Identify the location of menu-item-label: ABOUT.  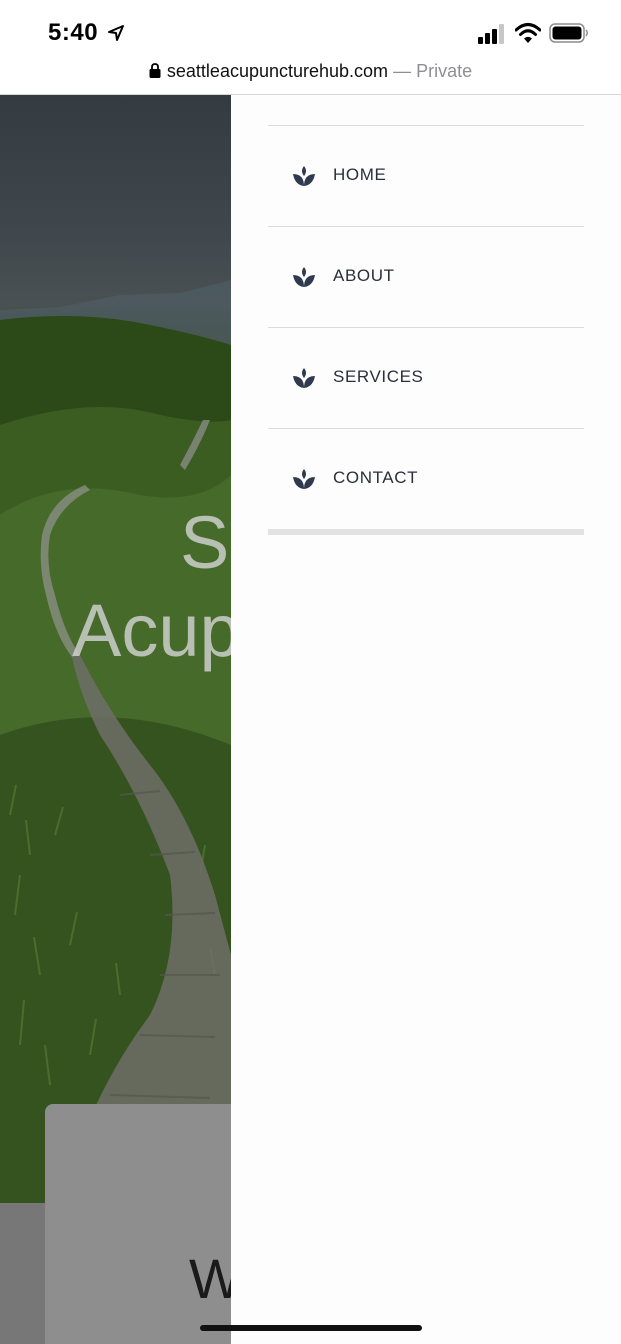
(364, 275).